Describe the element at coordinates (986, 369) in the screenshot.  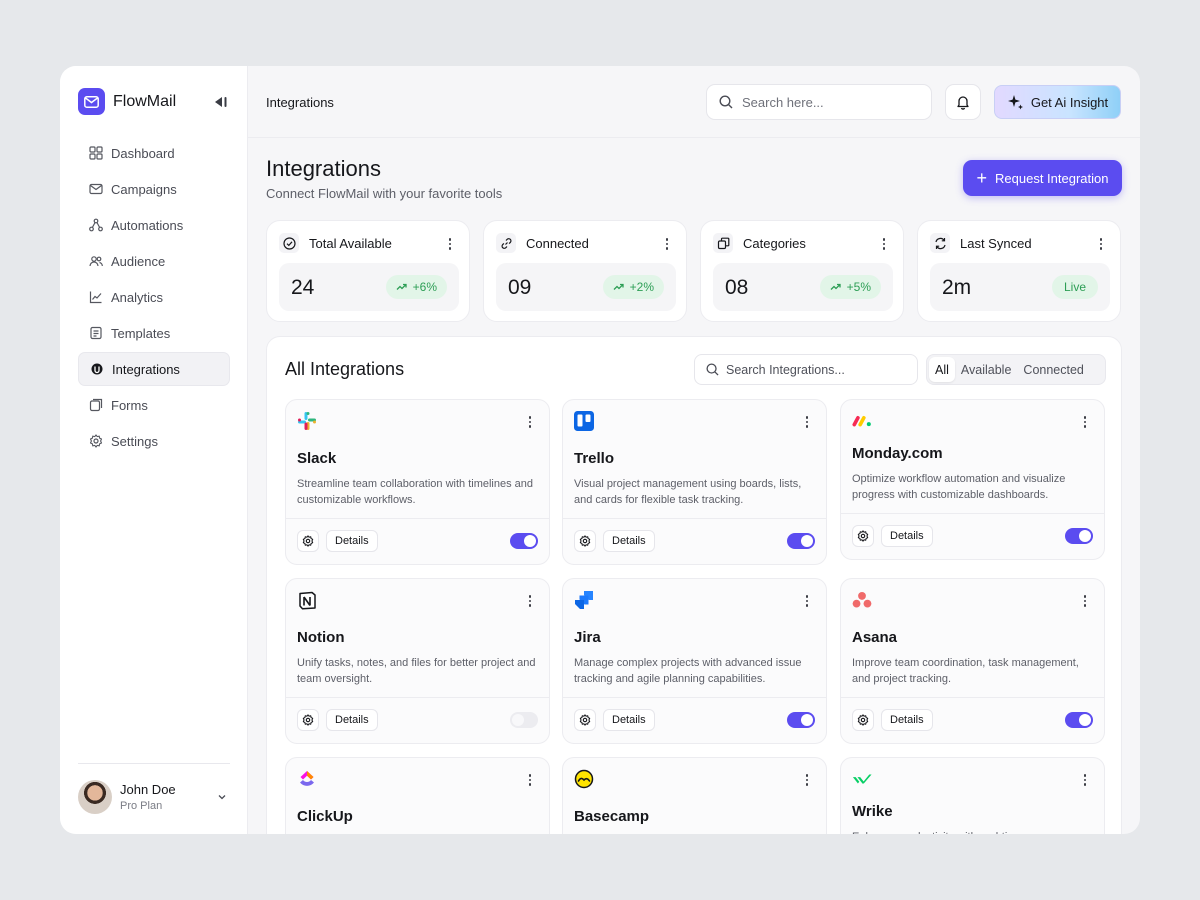
I see `filter-tab-available: Available` at that location.